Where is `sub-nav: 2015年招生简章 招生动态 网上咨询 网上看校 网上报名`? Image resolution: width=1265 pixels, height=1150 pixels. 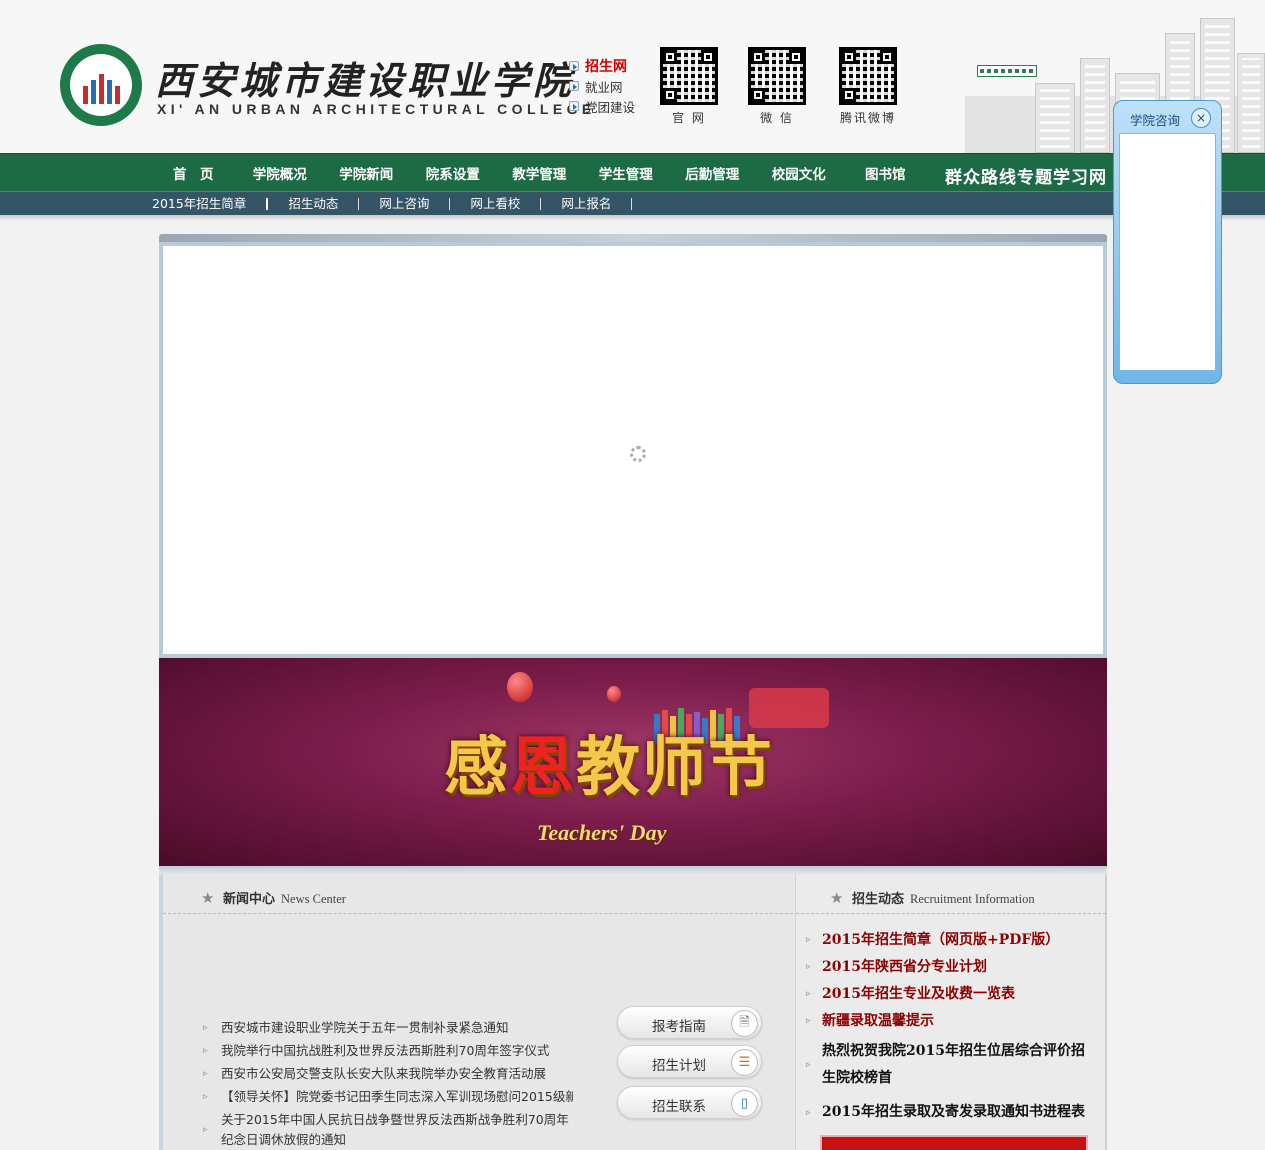 sub-nav: 2015年招生简章 招生动态 网上咨询 网上看校 网上报名 is located at coordinates (632, 203).